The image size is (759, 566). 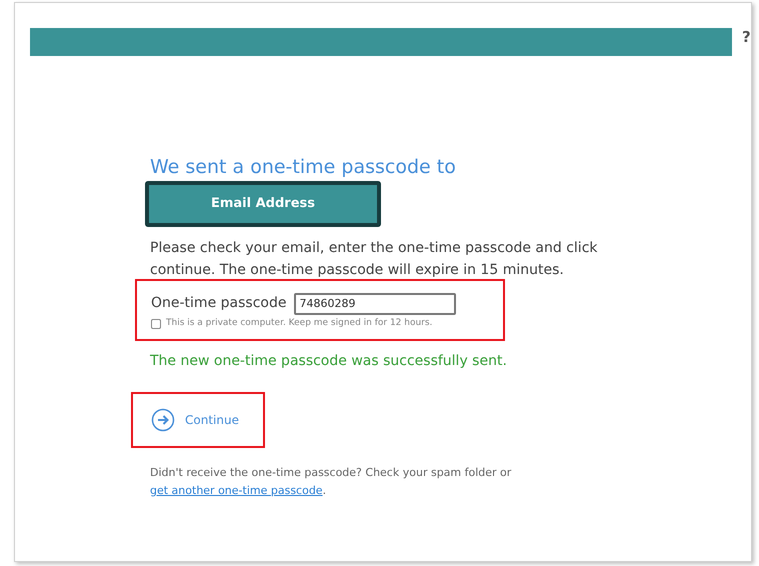 I want to click on help-text: Didn't receive the one-time passcode? Check your spam folder or get another one-time passcode., so click(x=331, y=481).